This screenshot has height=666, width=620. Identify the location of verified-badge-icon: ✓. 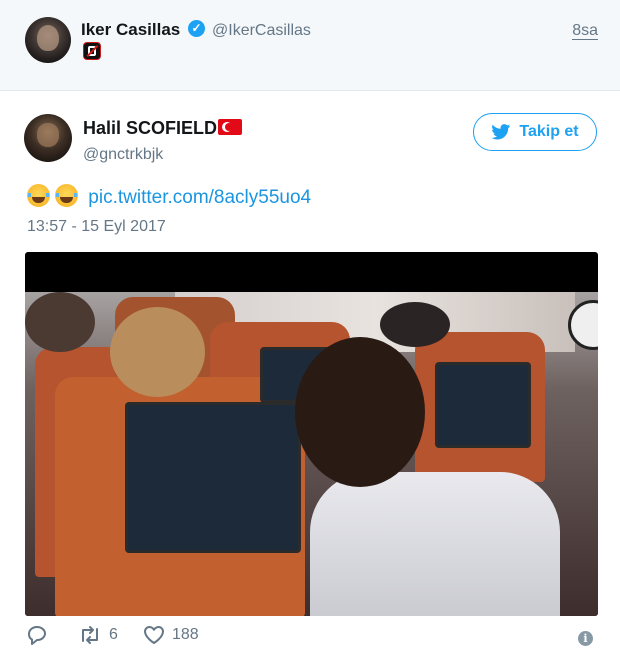
(196, 28).